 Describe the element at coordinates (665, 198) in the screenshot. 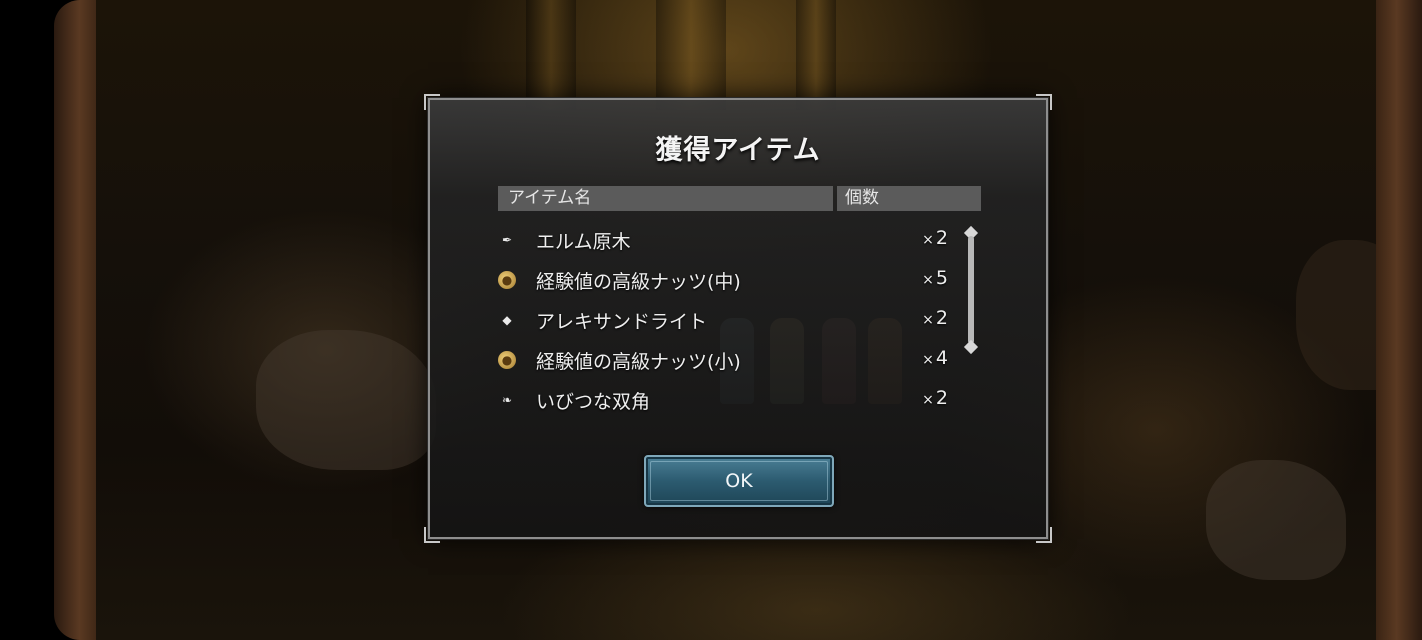

I see `column-header-item-name: アイテム名` at that location.